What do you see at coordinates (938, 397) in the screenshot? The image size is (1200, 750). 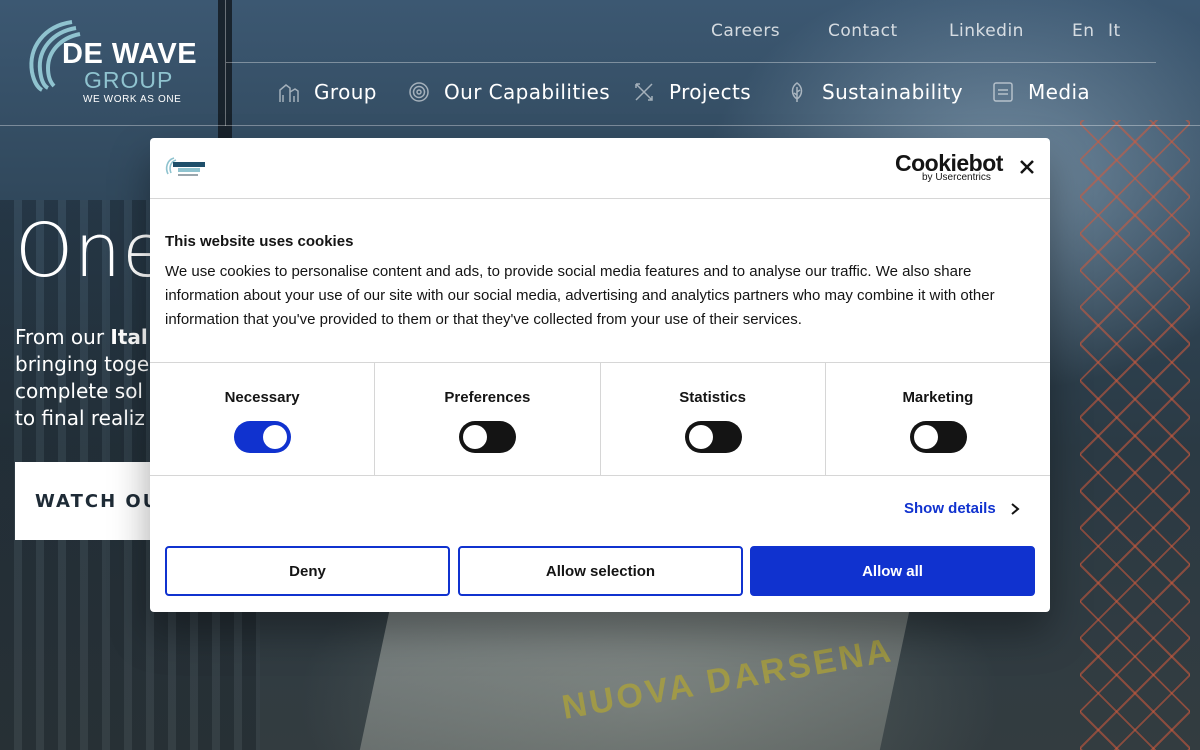 I see `toggle-label: Marketing` at bounding box center [938, 397].